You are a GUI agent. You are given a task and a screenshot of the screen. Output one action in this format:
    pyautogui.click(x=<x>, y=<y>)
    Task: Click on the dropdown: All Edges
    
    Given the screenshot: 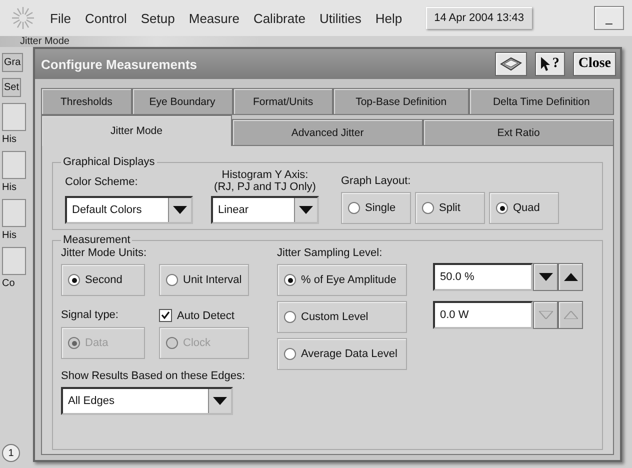 What is the action you would take?
    pyautogui.click(x=147, y=401)
    